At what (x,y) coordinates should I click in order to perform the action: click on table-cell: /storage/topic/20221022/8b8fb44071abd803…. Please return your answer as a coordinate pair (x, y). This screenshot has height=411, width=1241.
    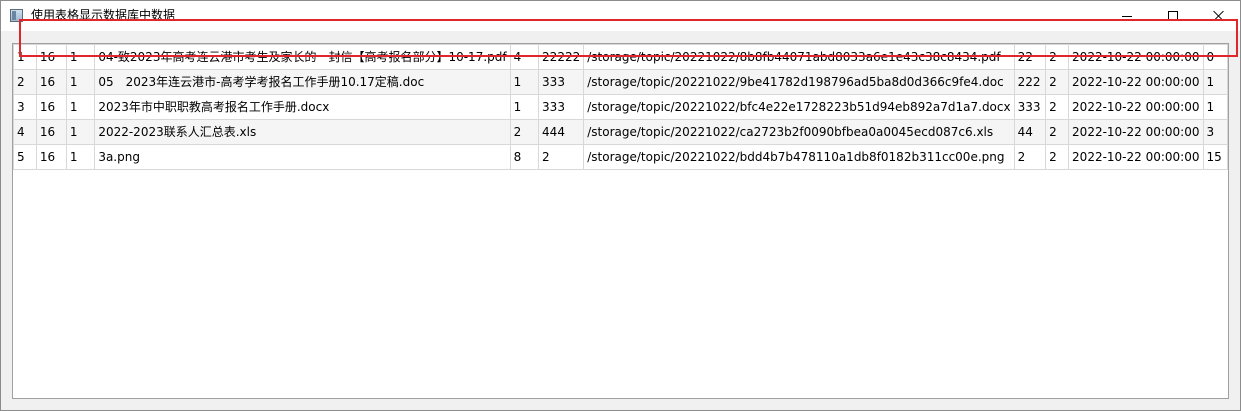
    Looking at the image, I should click on (799, 57).